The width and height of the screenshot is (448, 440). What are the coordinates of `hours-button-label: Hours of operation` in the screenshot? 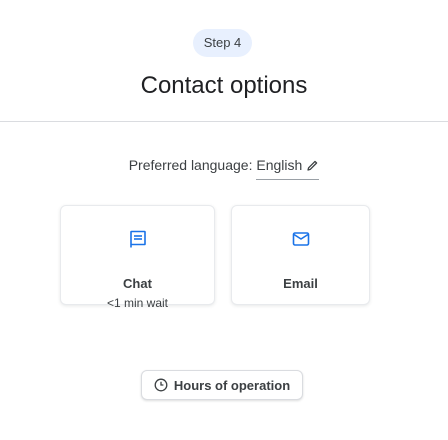 It's located at (232, 385).